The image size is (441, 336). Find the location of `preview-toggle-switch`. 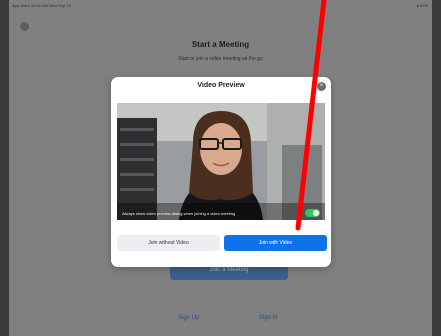

preview-toggle-switch is located at coordinates (312, 213).